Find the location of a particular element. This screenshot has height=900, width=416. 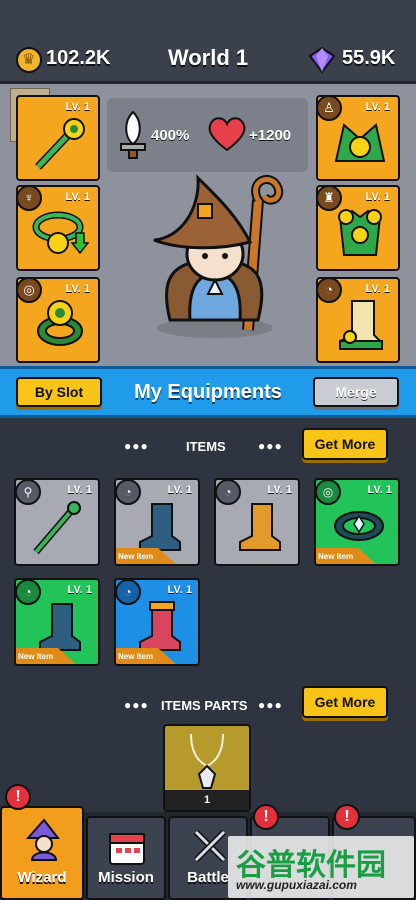

boots-icon is located at coordinates (361, 325).